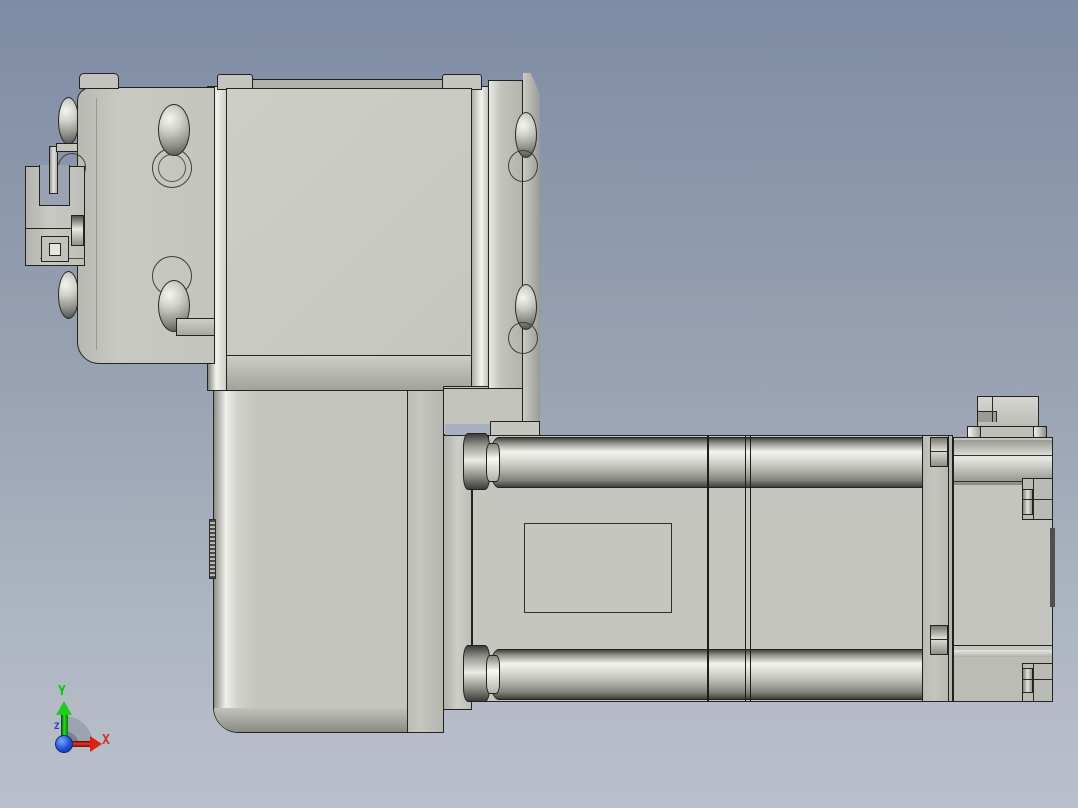 The width and height of the screenshot is (1078, 808). What do you see at coordinates (974, 432) in the screenshot?
I see `connector-base-bolt-left` at bounding box center [974, 432].